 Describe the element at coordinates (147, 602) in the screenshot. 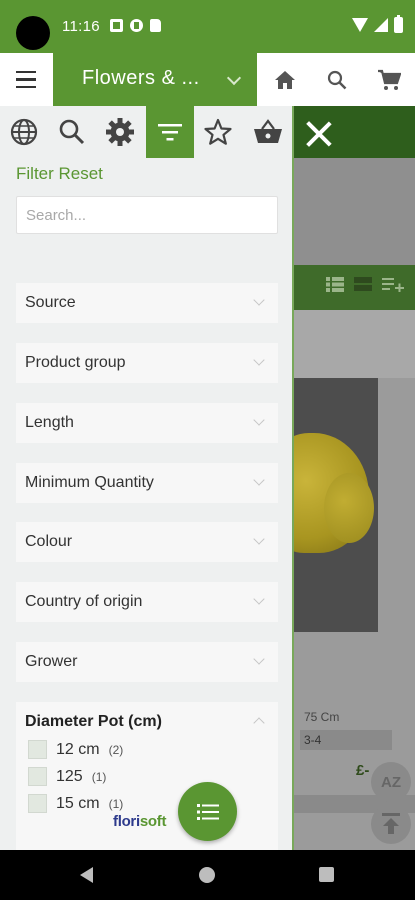

I see `facet-country-of-origin: Country of origin` at that location.